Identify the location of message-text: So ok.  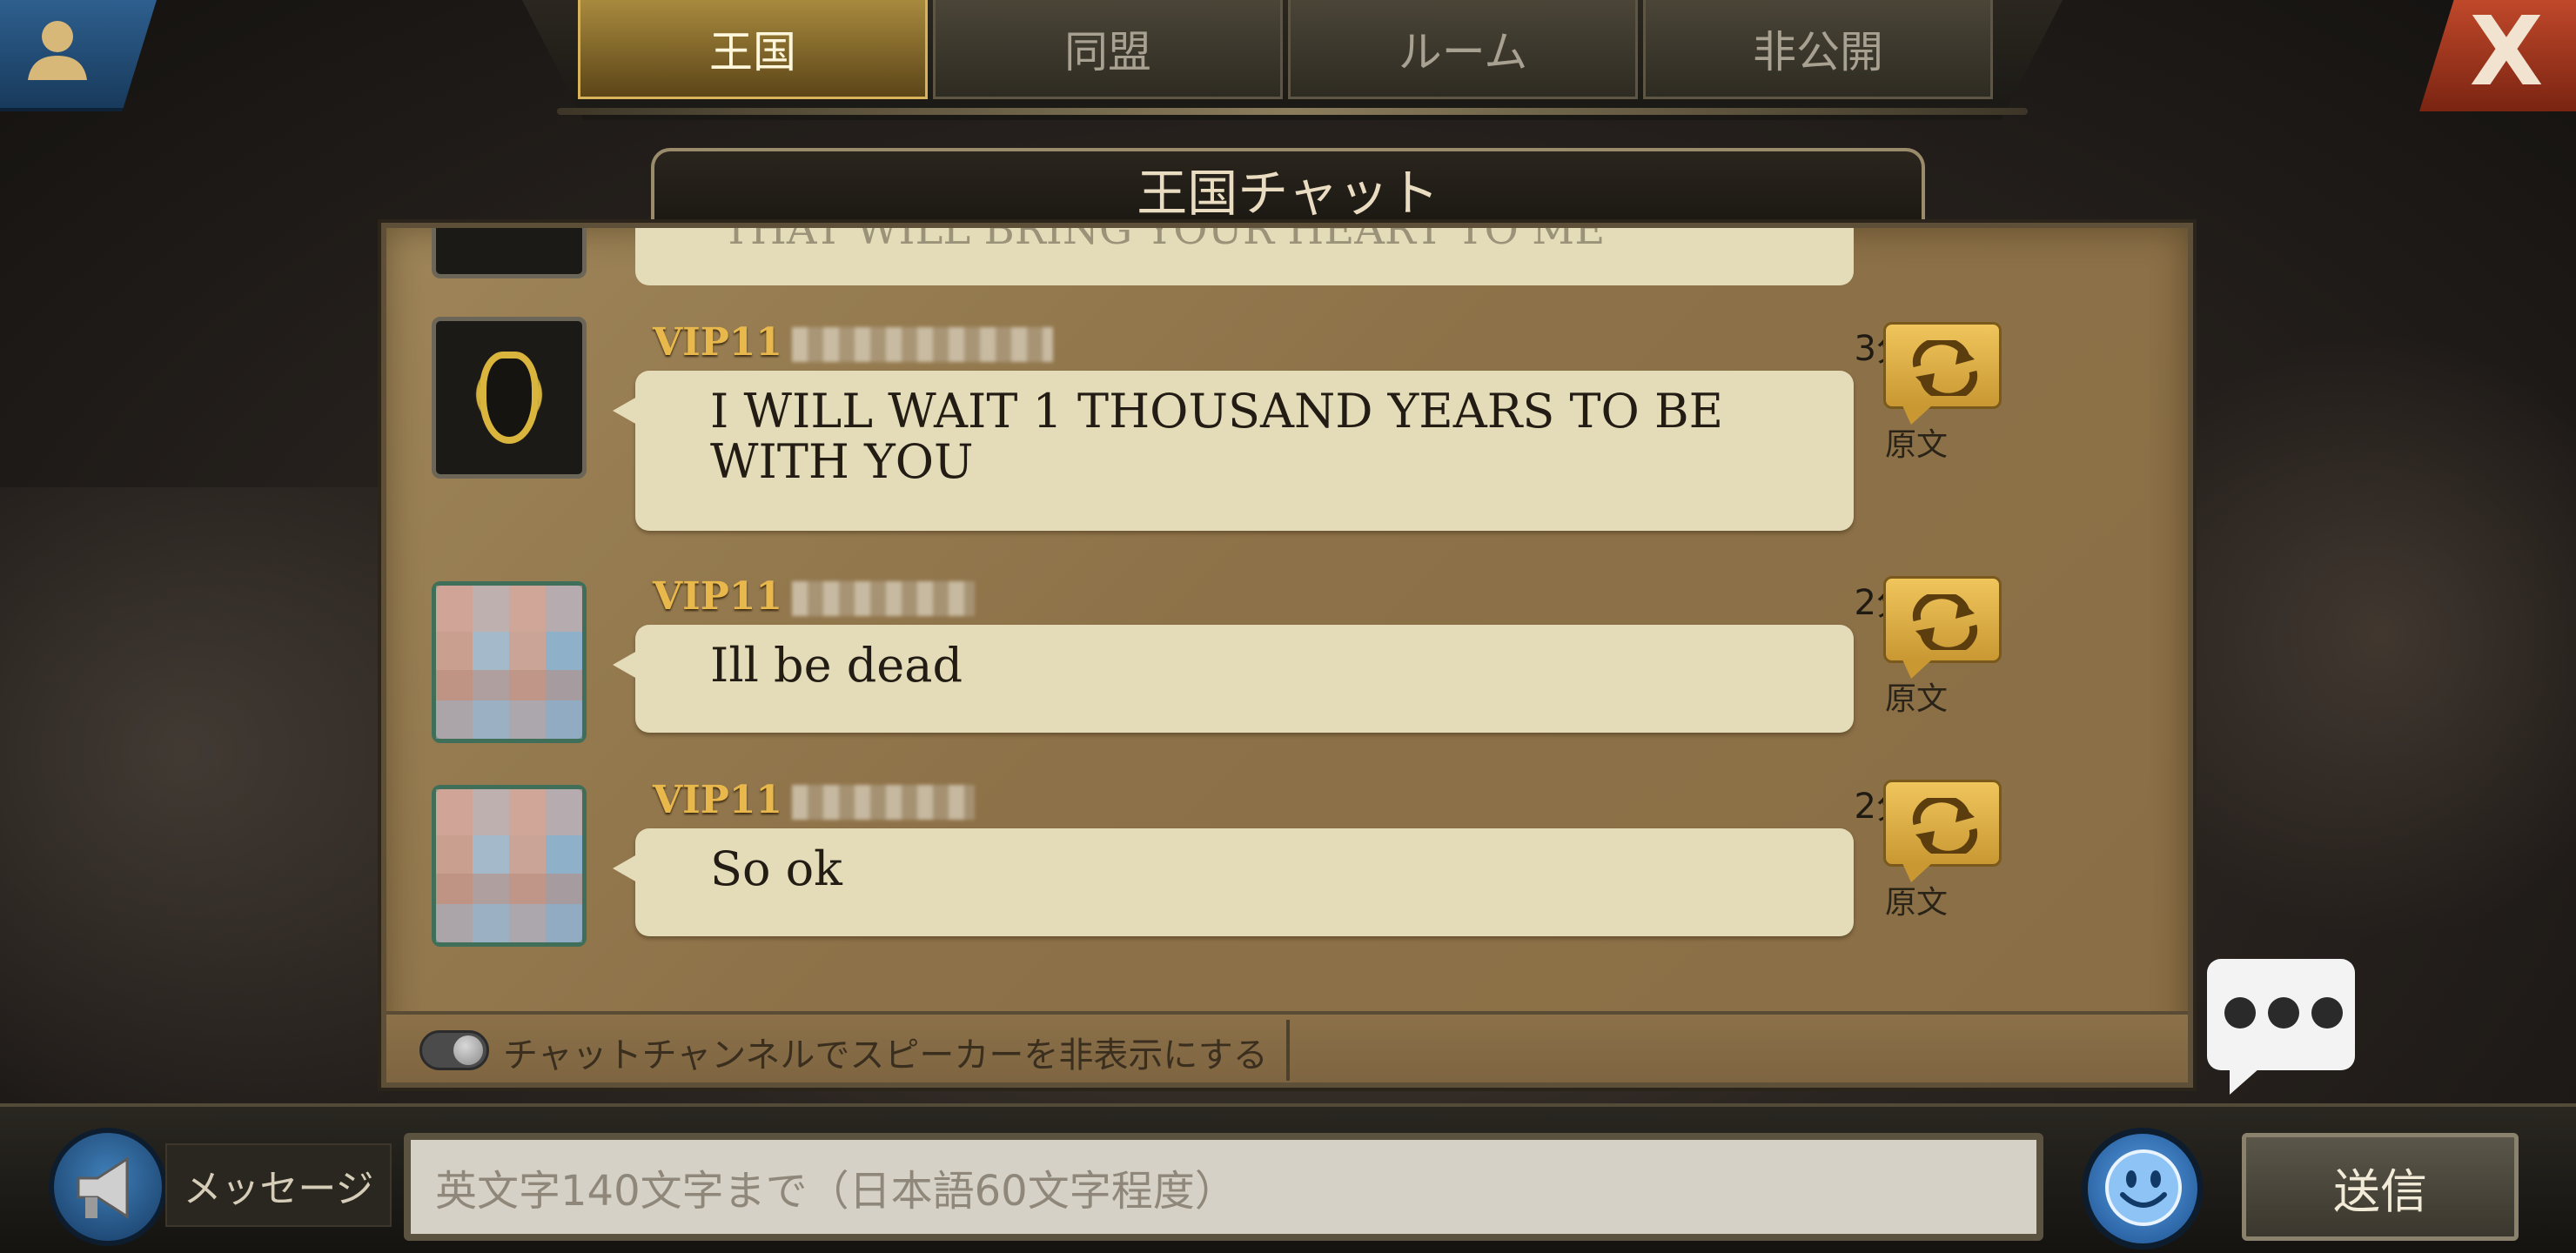
(776, 868).